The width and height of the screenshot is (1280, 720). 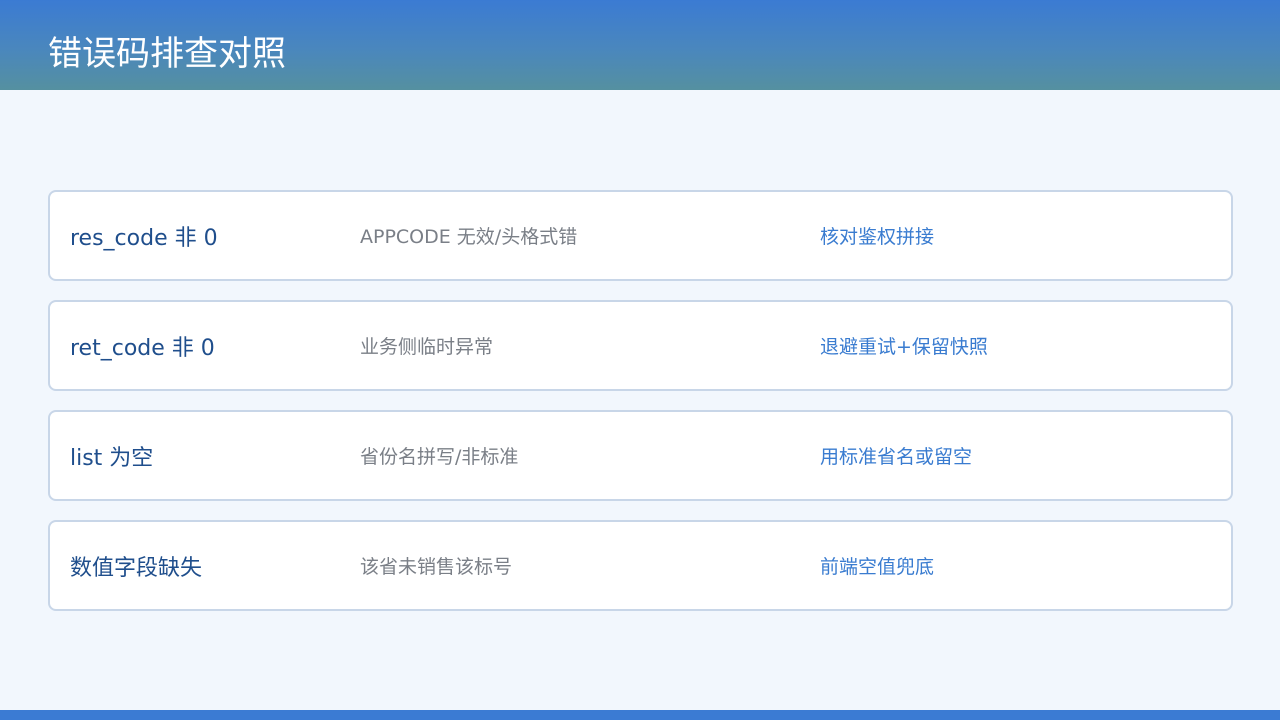 I want to click on error-cause: 省份名拼写/非标准, so click(x=439, y=457).